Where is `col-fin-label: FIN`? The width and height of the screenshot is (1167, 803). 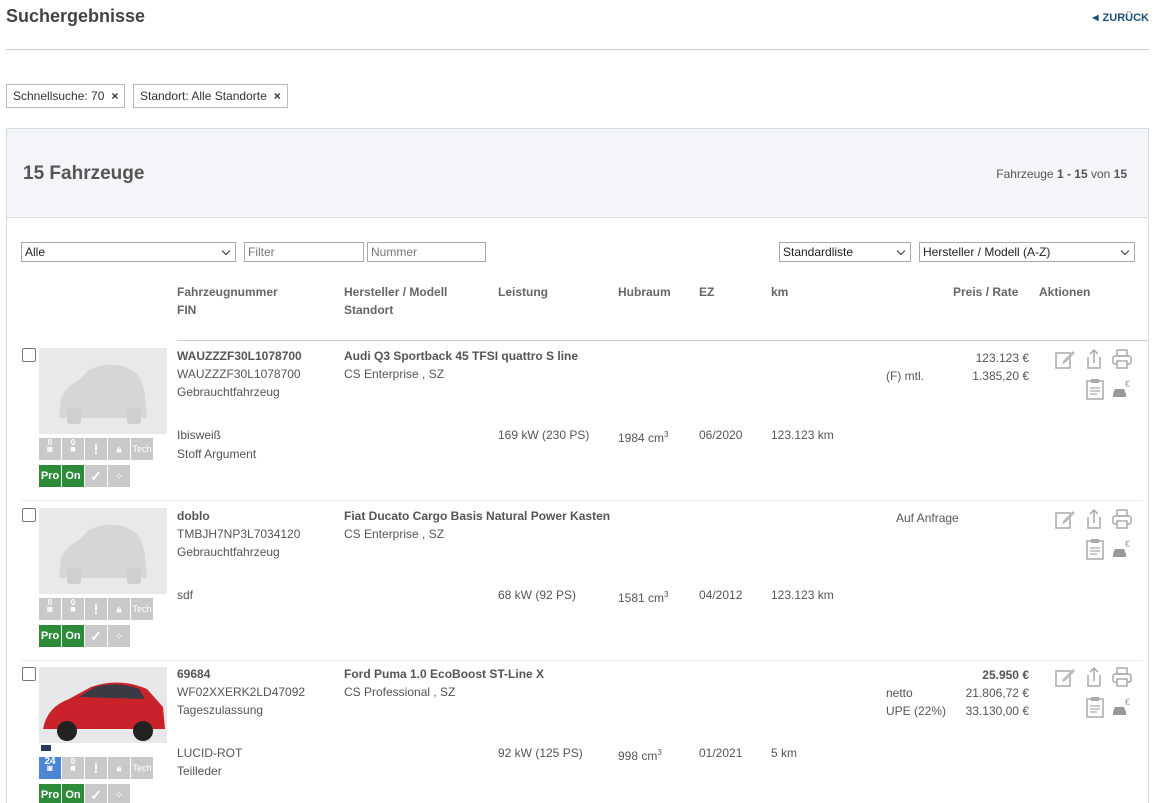
col-fin-label: FIN is located at coordinates (187, 310).